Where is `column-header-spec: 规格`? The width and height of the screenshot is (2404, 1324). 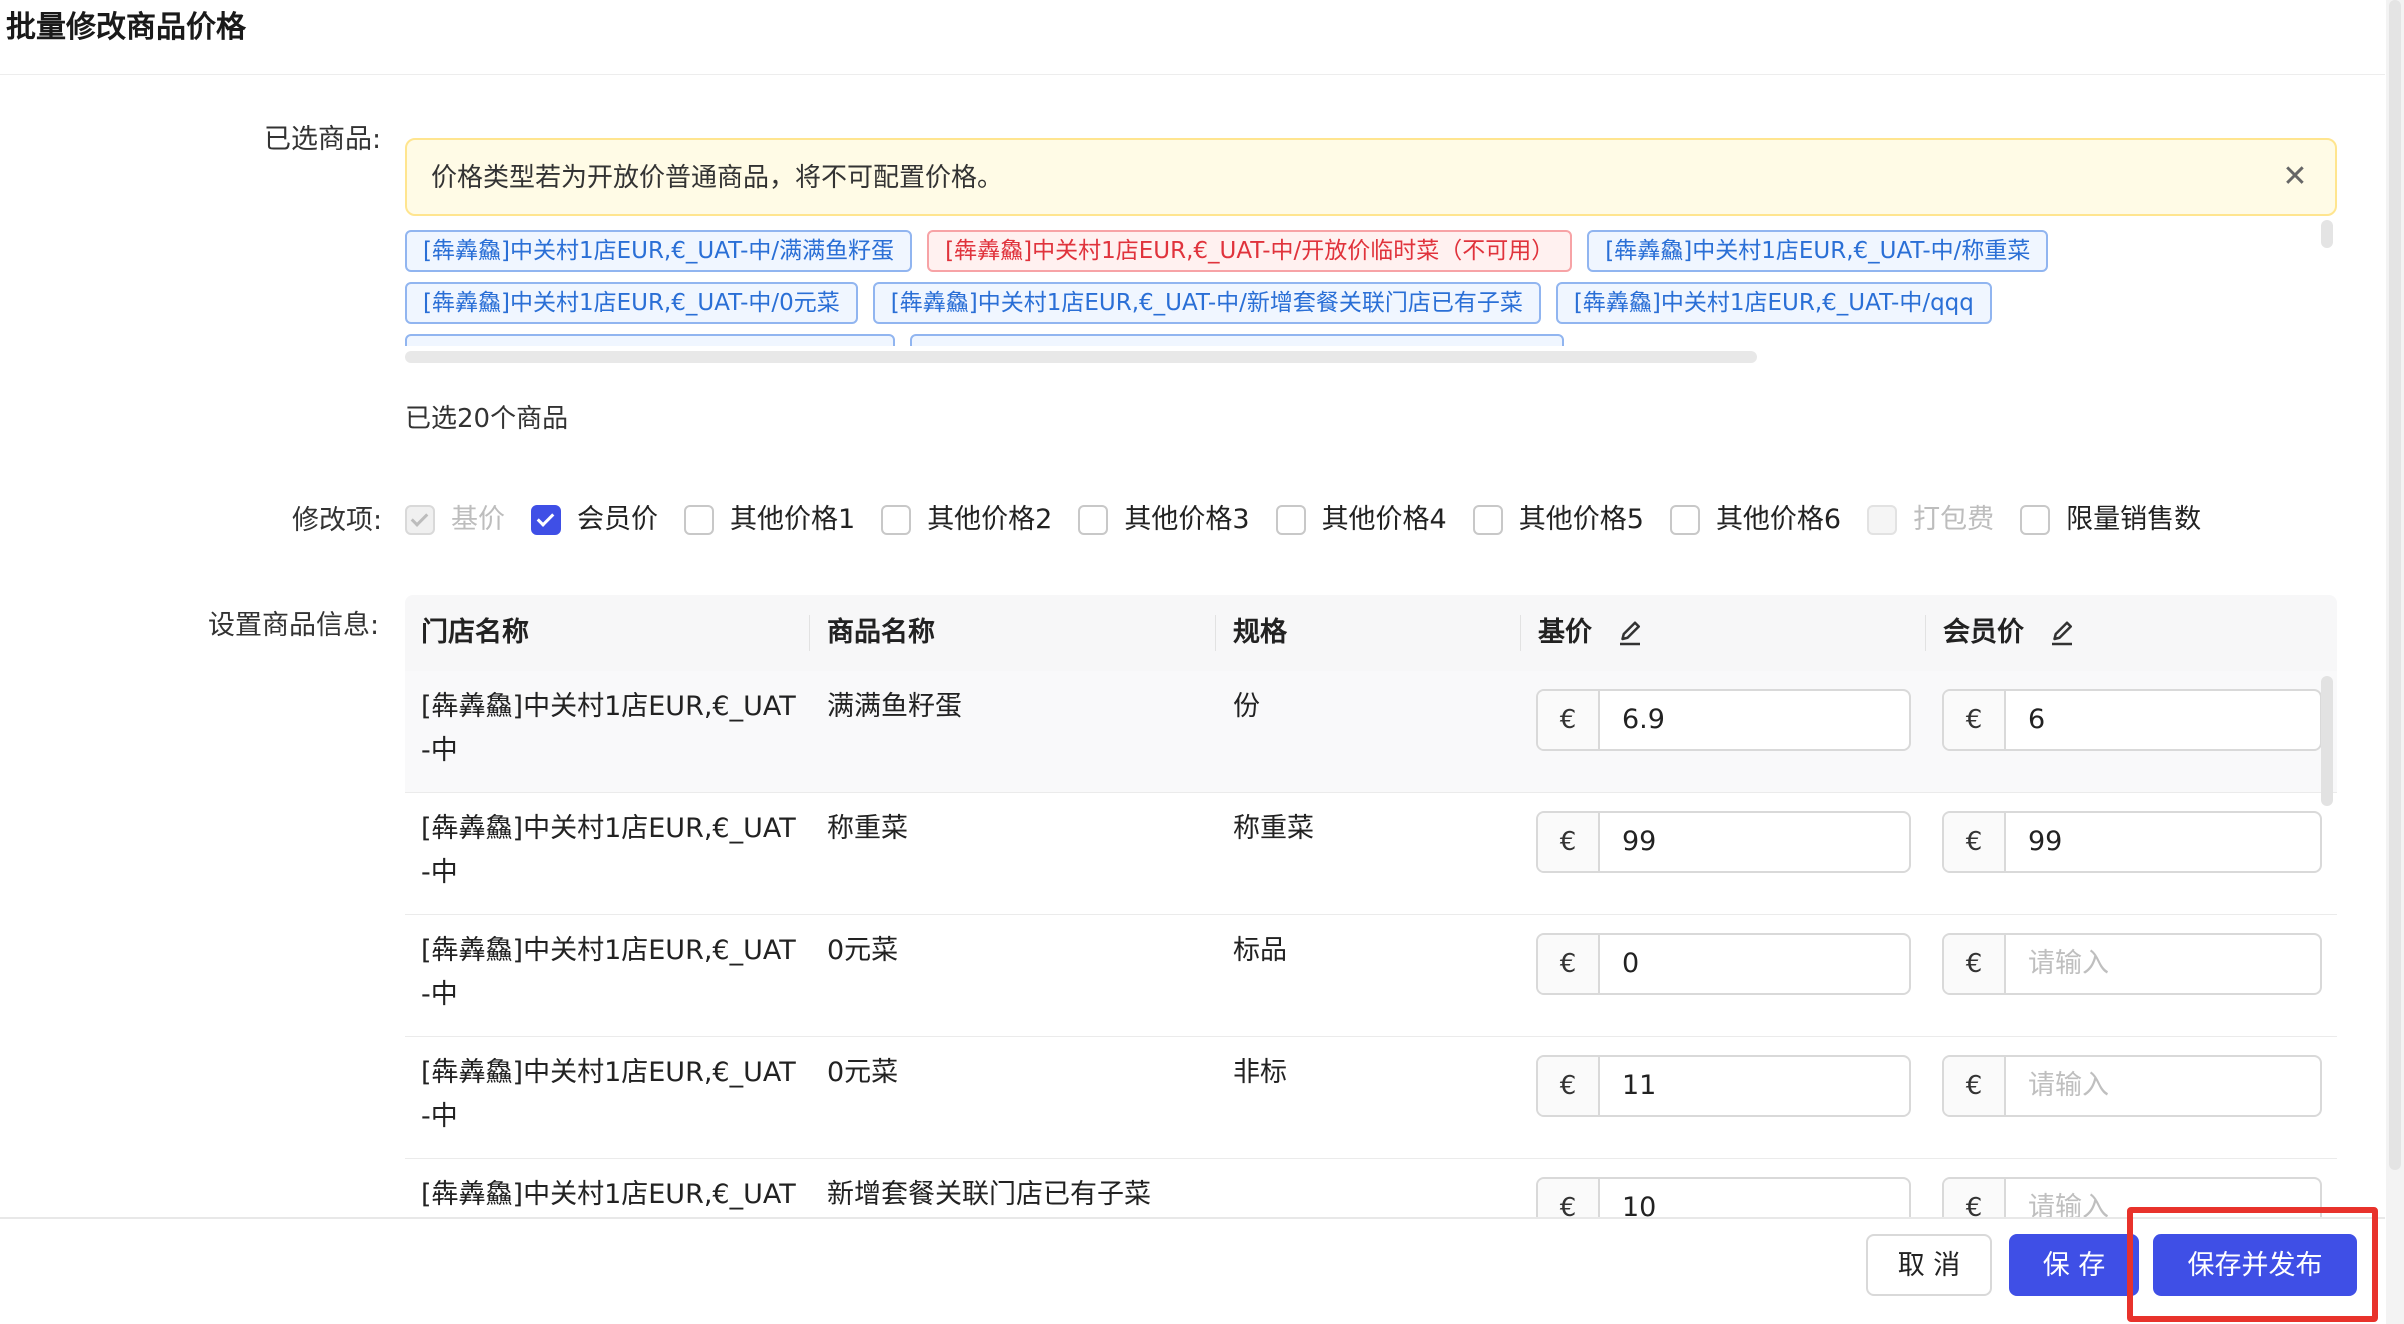 column-header-spec: 规格 is located at coordinates (1260, 632).